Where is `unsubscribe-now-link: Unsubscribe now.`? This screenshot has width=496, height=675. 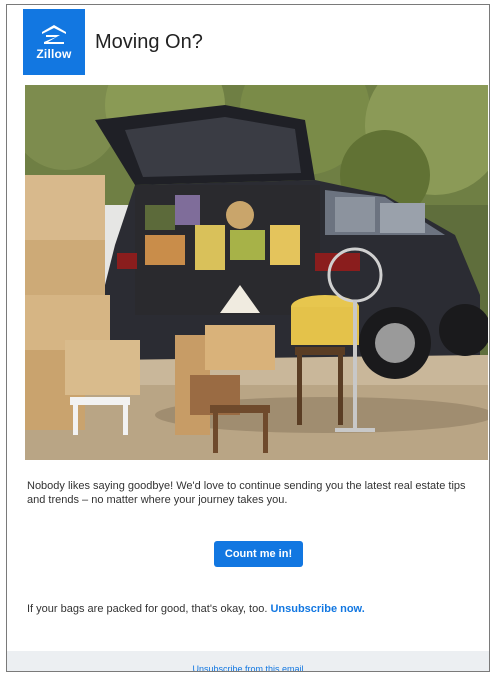
unsubscribe-now-link: Unsubscribe now. is located at coordinates (317, 609).